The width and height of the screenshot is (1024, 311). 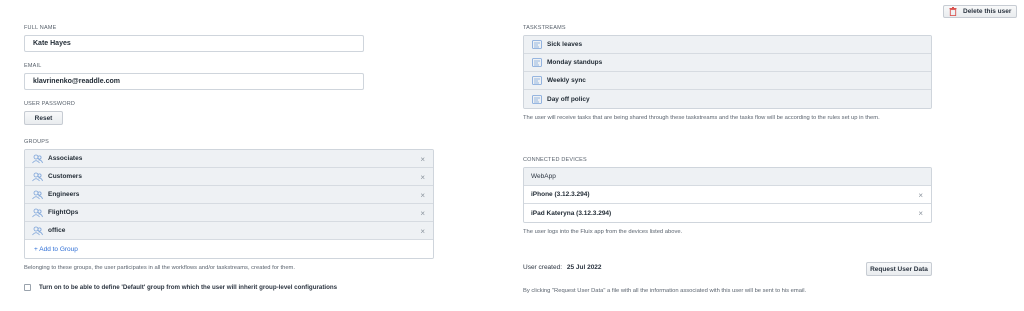 What do you see at coordinates (727, 81) in the screenshot?
I see `taskstream-row: Weekly sync` at bounding box center [727, 81].